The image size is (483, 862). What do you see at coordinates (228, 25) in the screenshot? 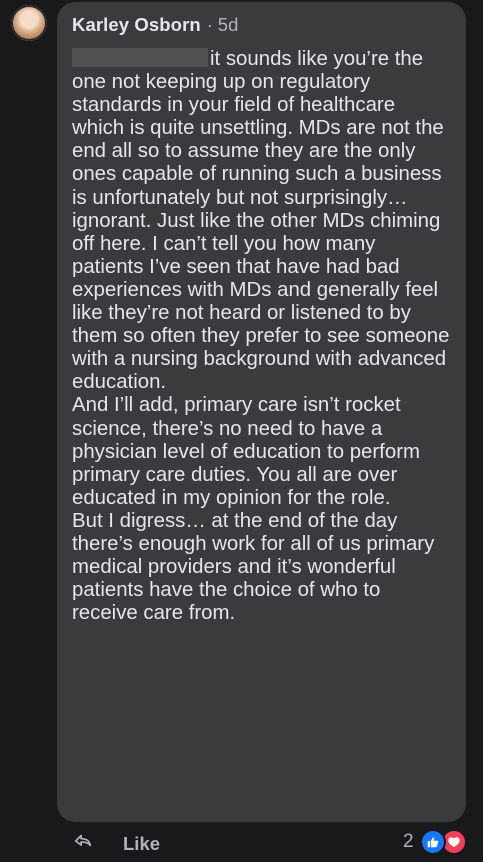
I see `comment-age: 5d` at bounding box center [228, 25].